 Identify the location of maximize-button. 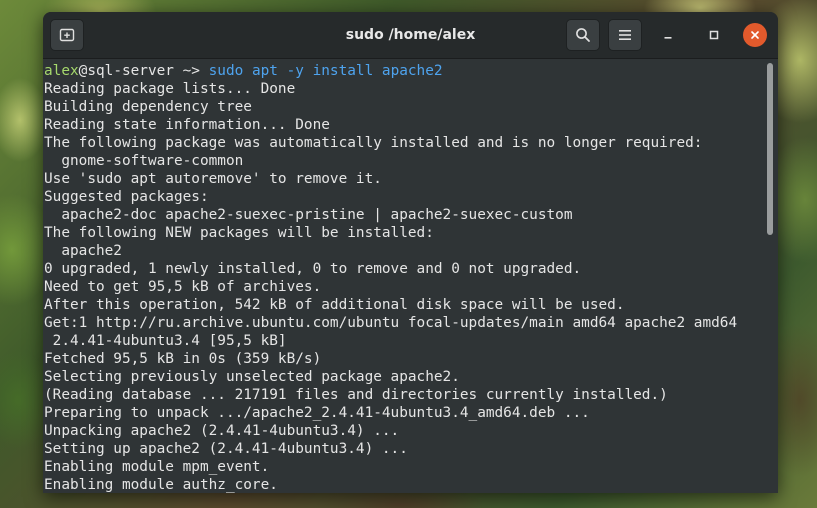
(714, 35).